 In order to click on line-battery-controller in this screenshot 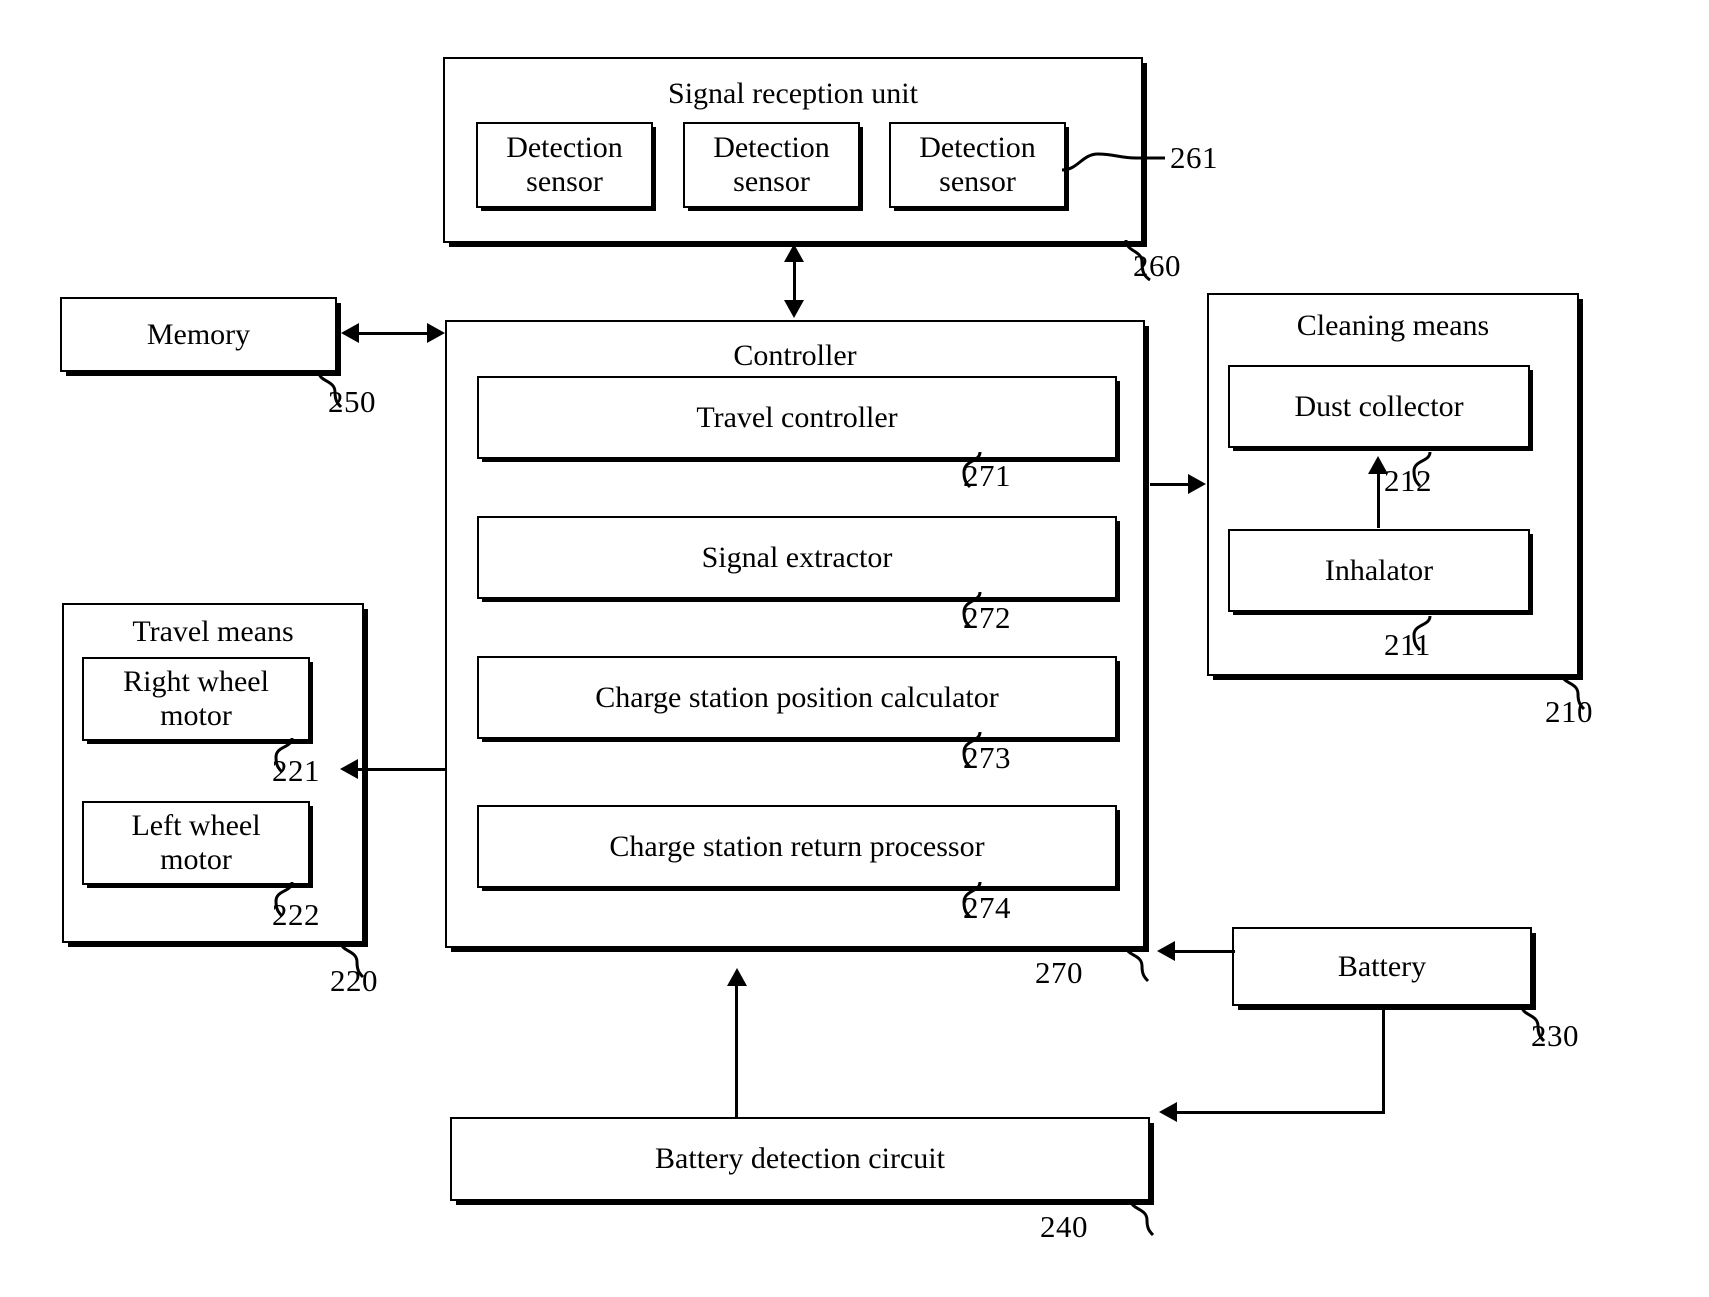, I will do `click(1204, 951)`.